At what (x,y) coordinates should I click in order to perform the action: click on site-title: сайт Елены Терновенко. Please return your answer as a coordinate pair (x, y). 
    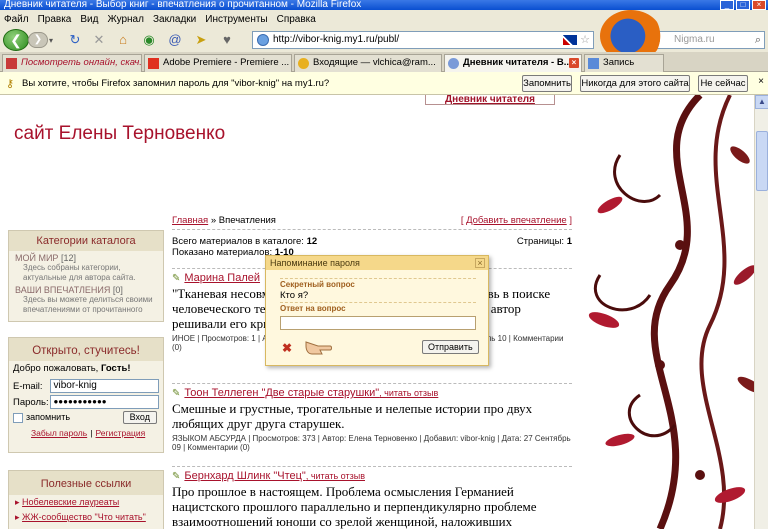
    Looking at the image, I should click on (120, 133).